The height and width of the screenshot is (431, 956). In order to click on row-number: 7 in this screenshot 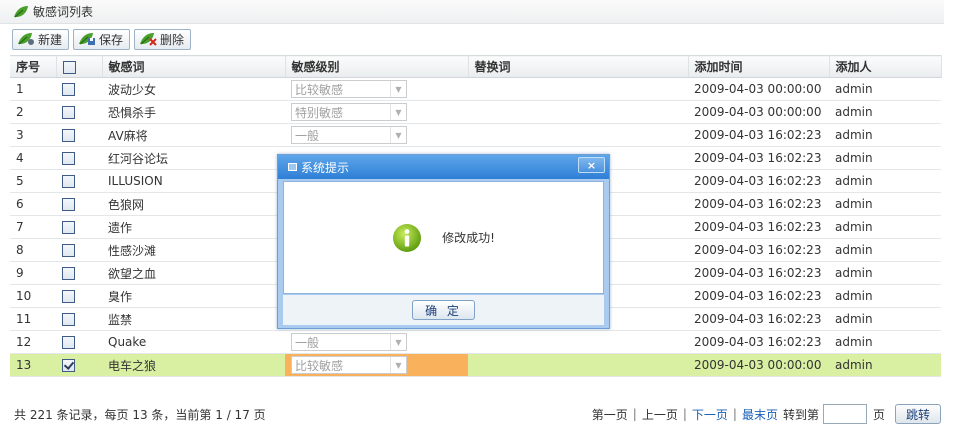, I will do `click(33, 227)`.